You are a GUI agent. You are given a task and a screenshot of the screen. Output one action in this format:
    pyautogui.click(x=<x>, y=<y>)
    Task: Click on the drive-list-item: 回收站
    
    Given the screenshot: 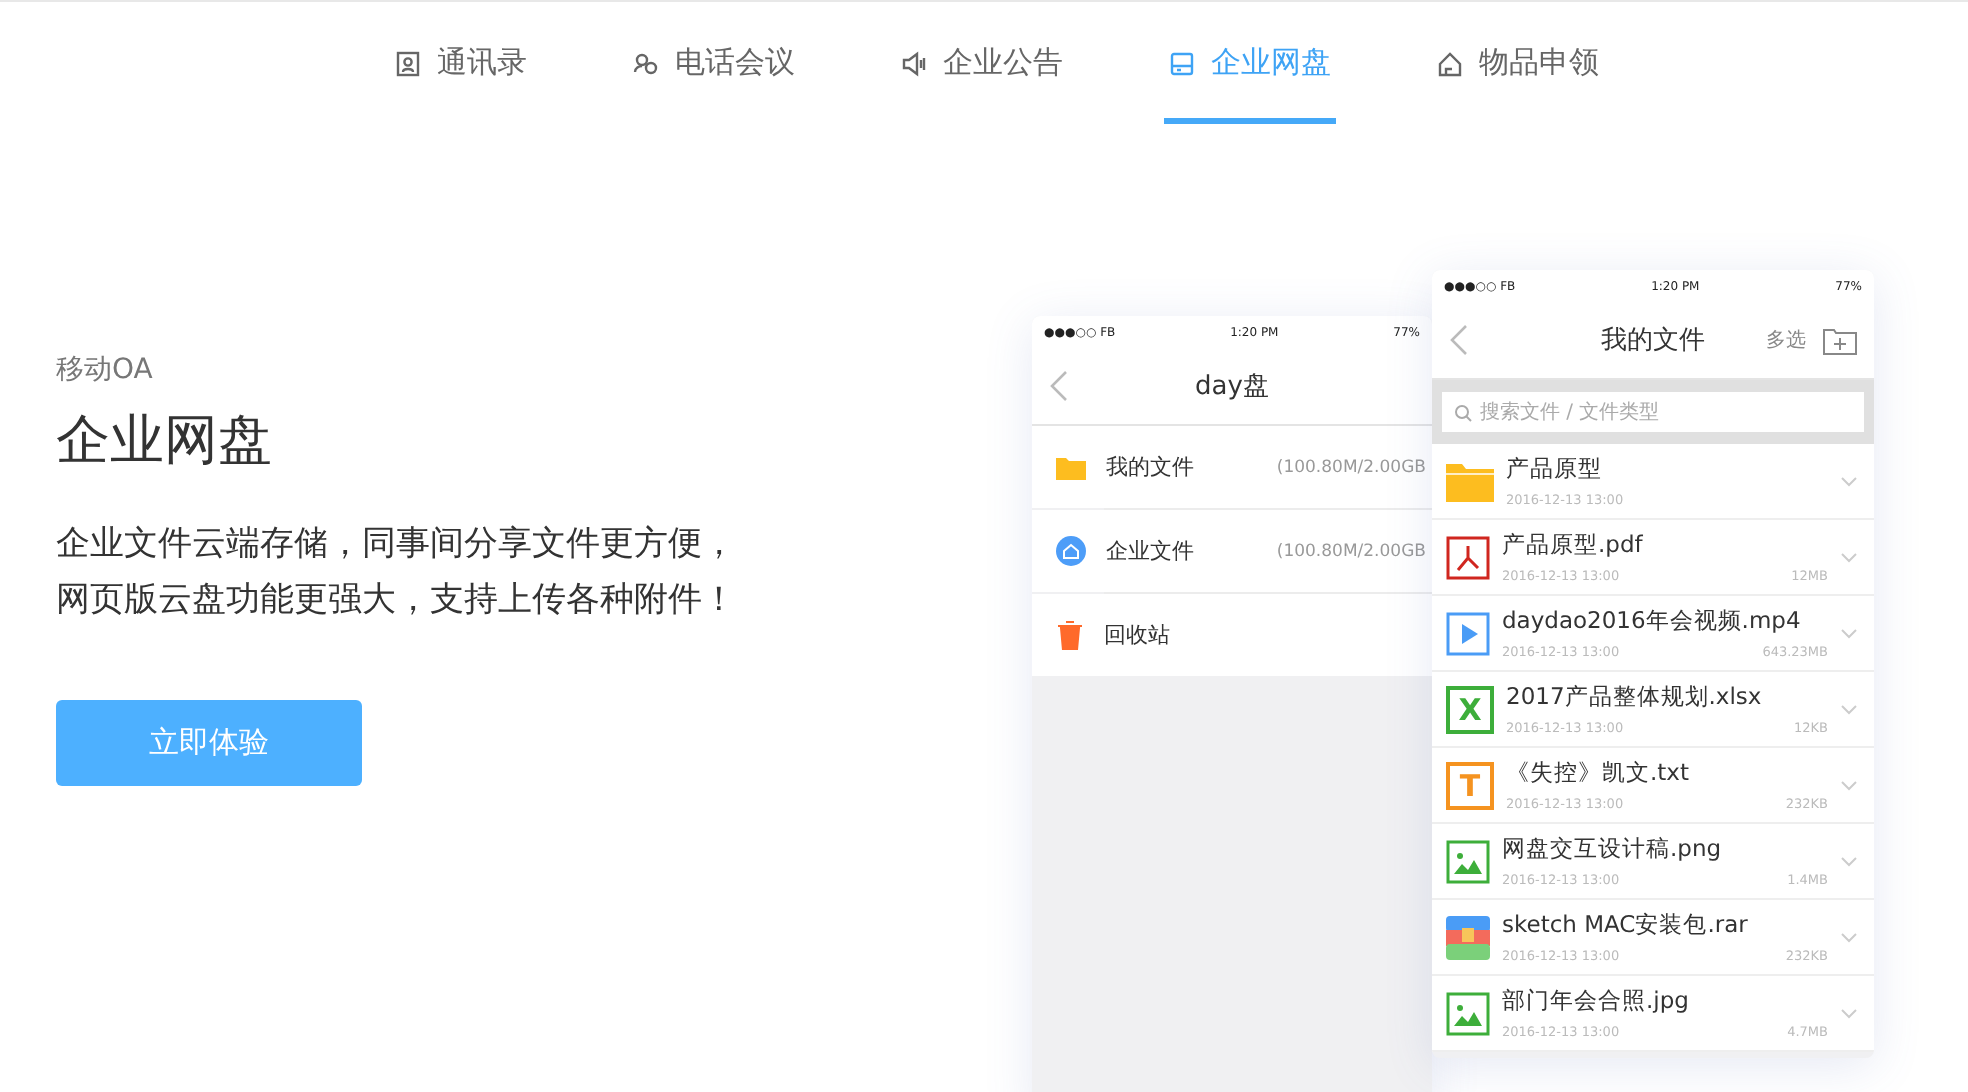 What is the action you would take?
    pyautogui.click(x=1232, y=635)
    